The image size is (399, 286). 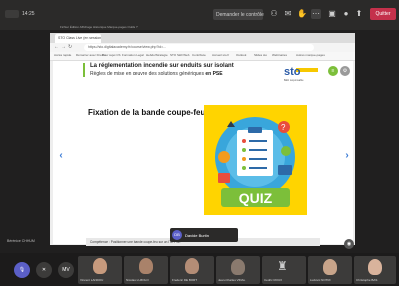 What do you see at coordinates (292, 72) in the screenshot?
I see `sto-logo: sto` at bounding box center [292, 72].